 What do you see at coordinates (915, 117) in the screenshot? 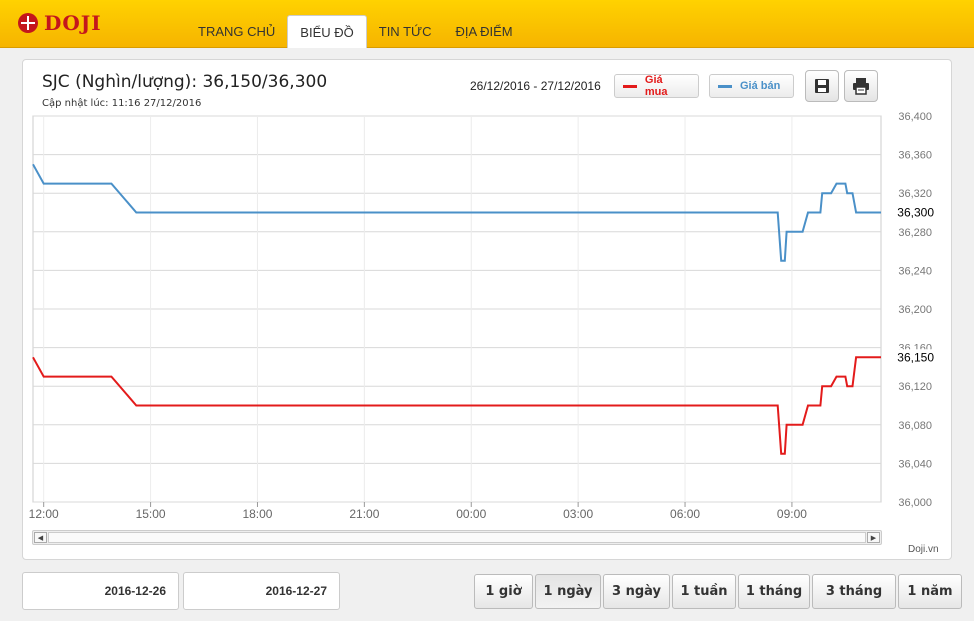
I see `y-tick-label: 36,400` at bounding box center [915, 117].